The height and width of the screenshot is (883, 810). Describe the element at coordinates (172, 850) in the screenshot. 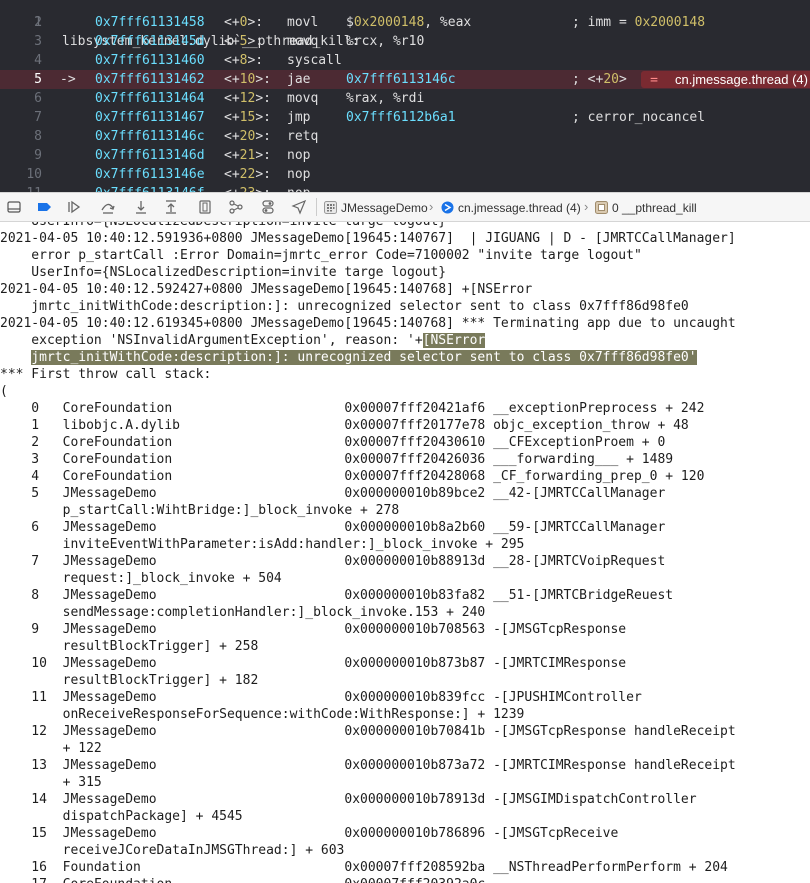

I see `console-line: receiveJCoreDataInJMSGThread:] + 603` at that location.